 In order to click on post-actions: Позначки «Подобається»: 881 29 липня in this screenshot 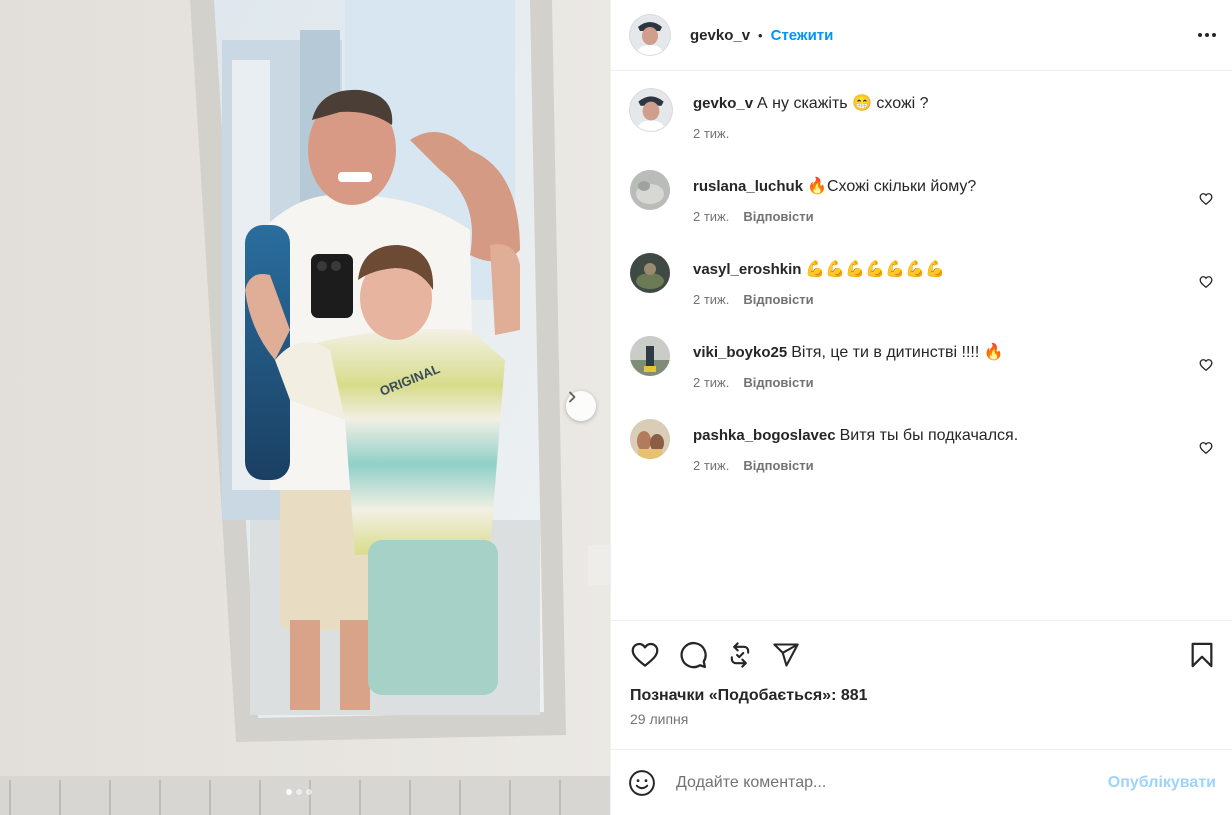, I will do `click(921, 673)`.